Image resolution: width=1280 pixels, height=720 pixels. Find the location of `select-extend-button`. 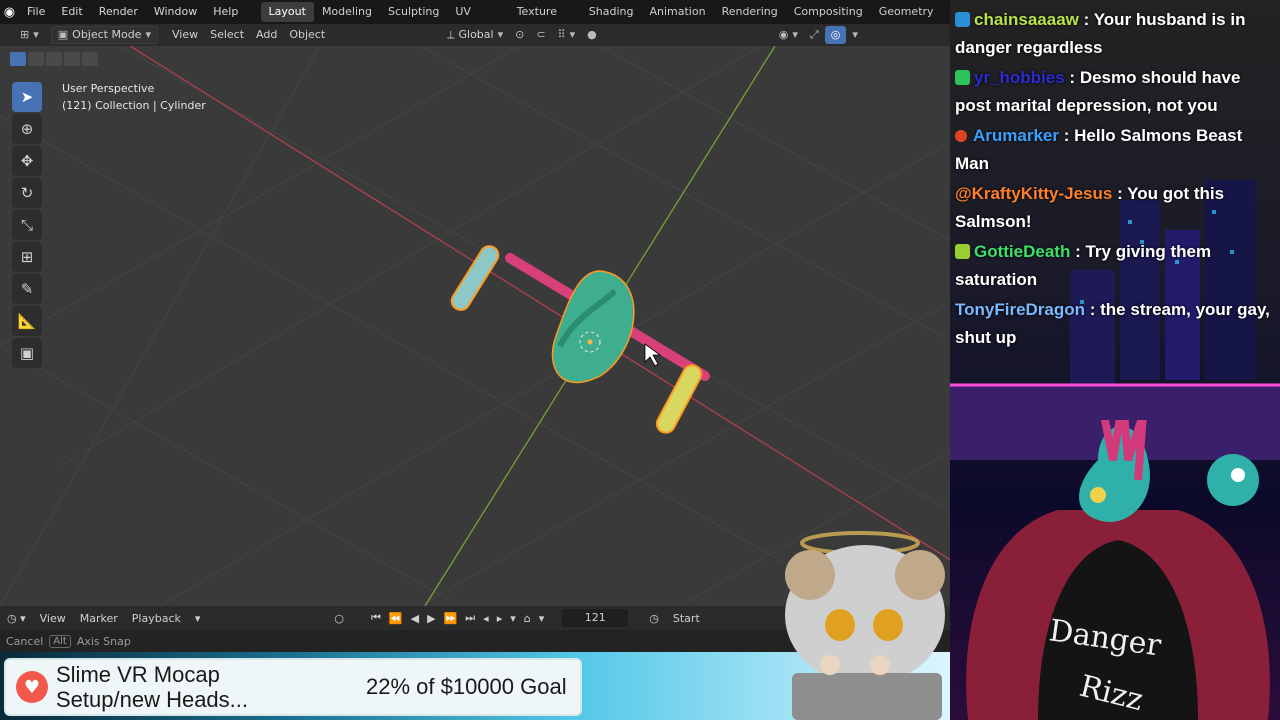

select-extend-button is located at coordinates (36, 59).